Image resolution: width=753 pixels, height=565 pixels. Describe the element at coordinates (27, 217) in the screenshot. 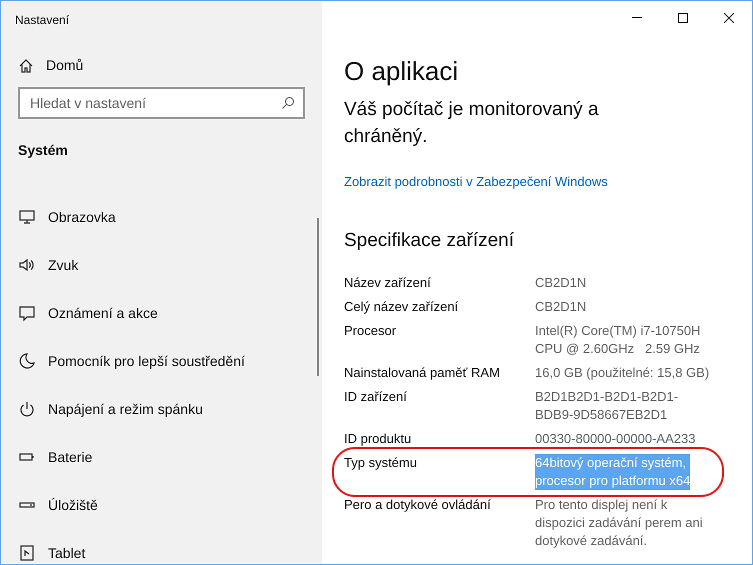

I see `monitor-icon` at that location.